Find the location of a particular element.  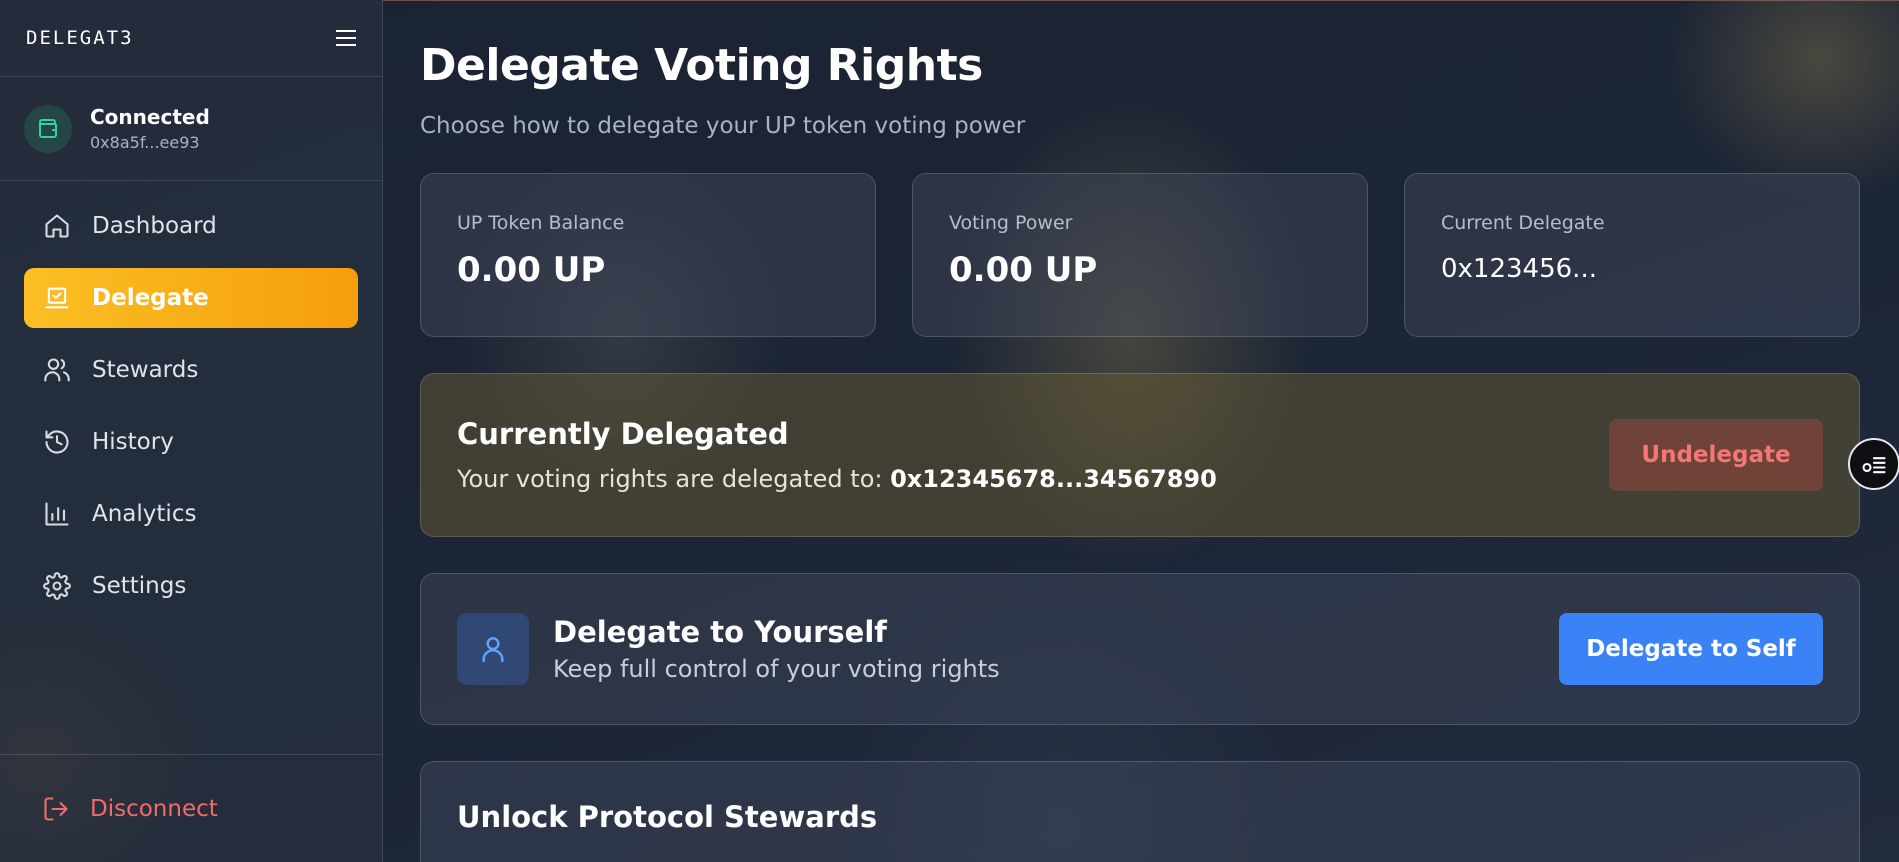

delegate-to-self-button: Delegate to Self is located at coordinates (1691, 649).